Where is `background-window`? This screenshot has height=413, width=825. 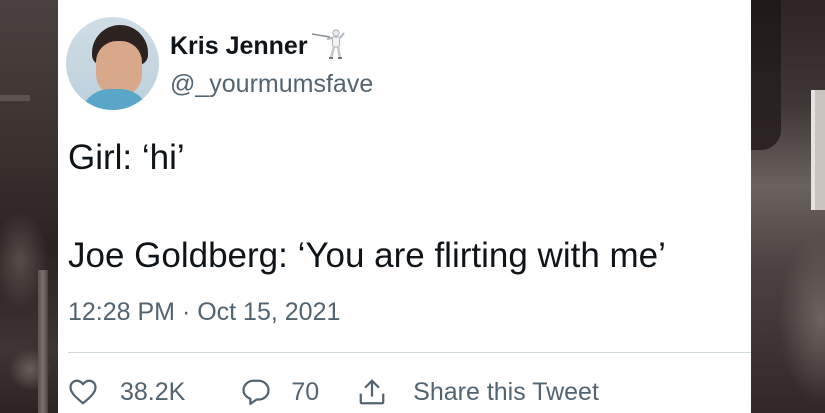
background-window is located at coordinates (818, 150).